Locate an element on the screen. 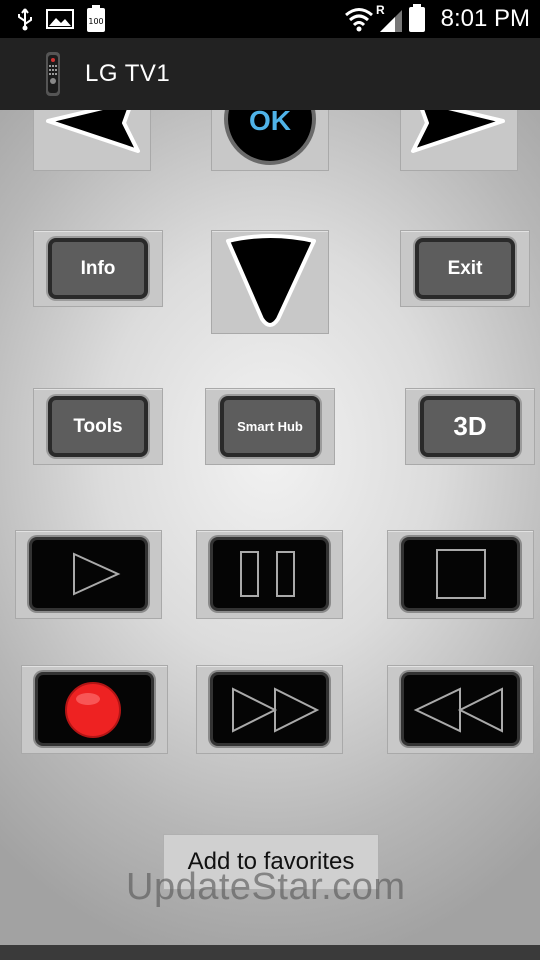 The width and height of the screenshot is (540, 960). exit-button: Exit is located at coordinates (465, 268).